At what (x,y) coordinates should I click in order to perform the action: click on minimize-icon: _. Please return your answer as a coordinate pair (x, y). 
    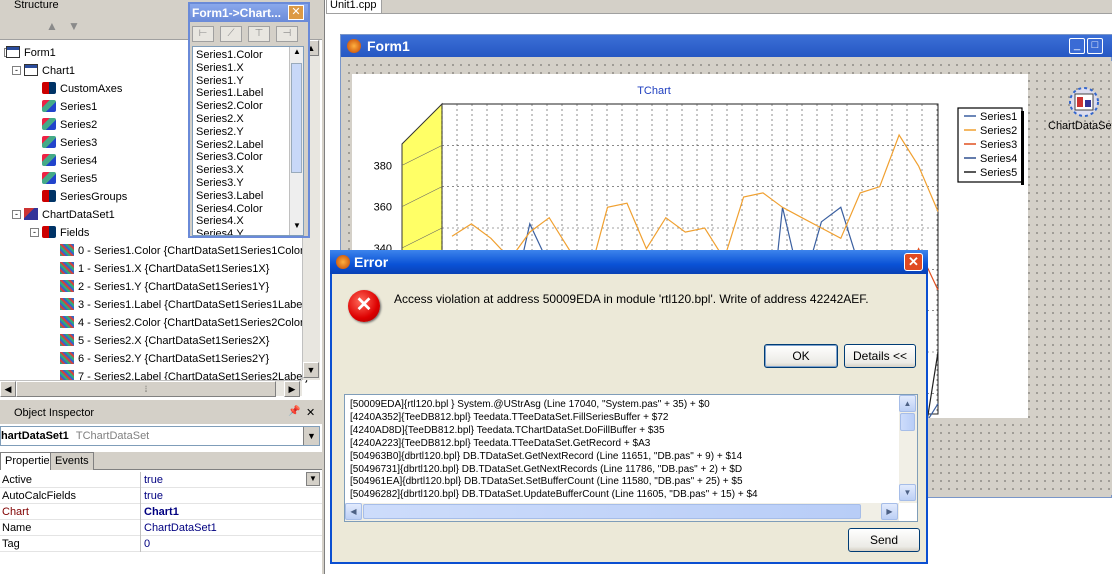
    Looking at the image, I should click on (1077, 46).